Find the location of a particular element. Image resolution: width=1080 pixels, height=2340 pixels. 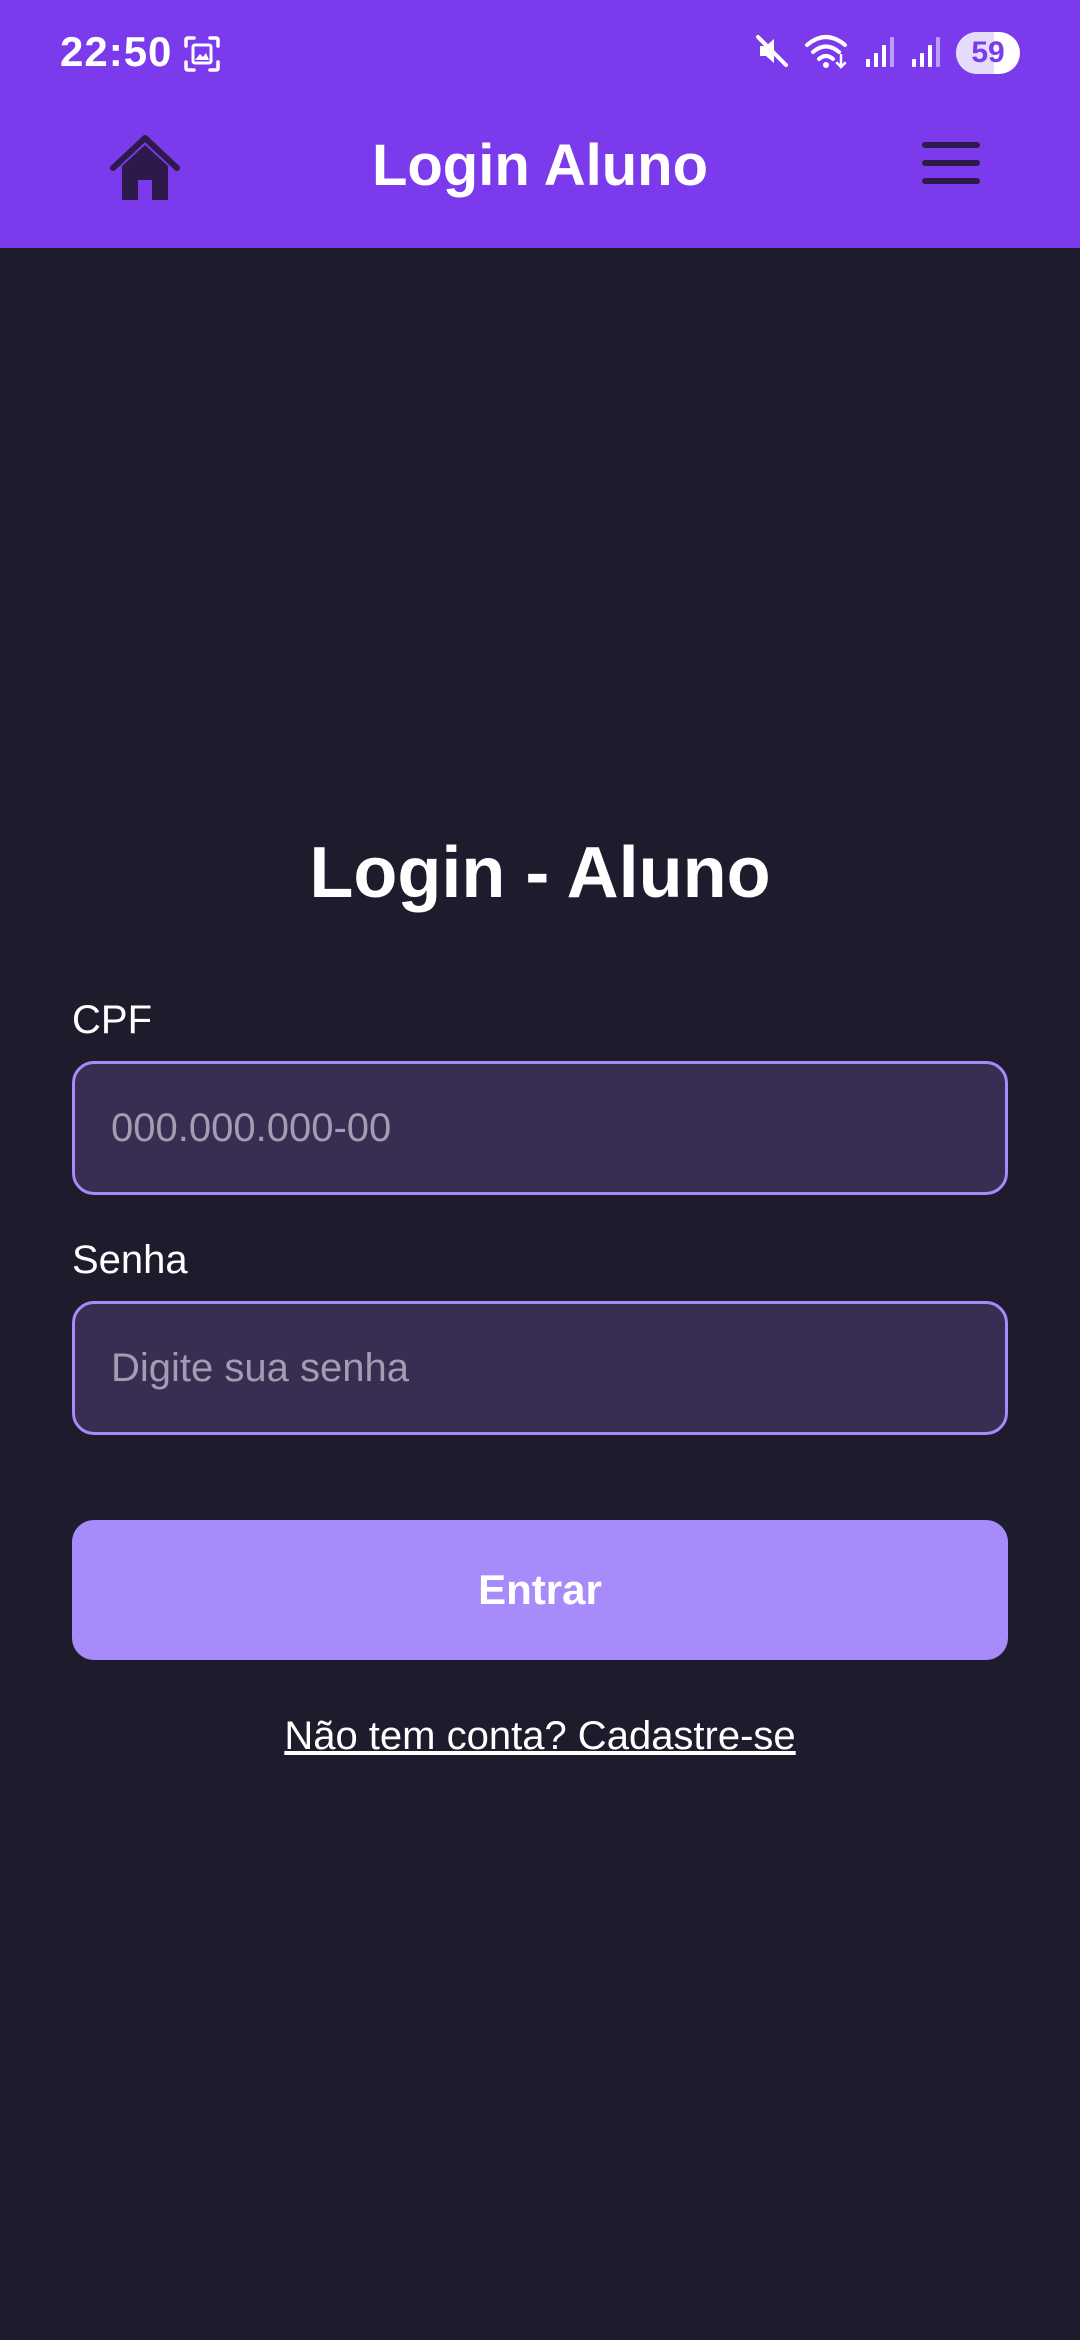

battery-icon: 59 is located at coordinates (988, 53).